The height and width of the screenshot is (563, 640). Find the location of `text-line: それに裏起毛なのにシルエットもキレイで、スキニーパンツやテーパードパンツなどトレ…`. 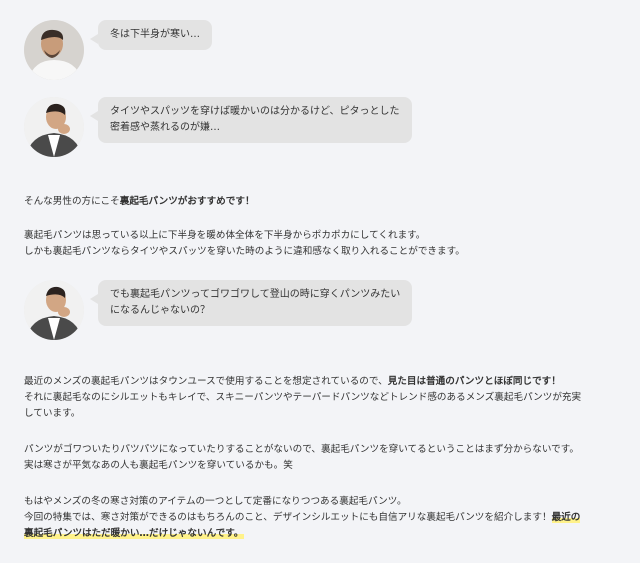

text-line: それに裏起毛なのにシルエットもキレイで、スキニーパンツやテーパードパンツなどトレ… is located at coordinates (303, 397).